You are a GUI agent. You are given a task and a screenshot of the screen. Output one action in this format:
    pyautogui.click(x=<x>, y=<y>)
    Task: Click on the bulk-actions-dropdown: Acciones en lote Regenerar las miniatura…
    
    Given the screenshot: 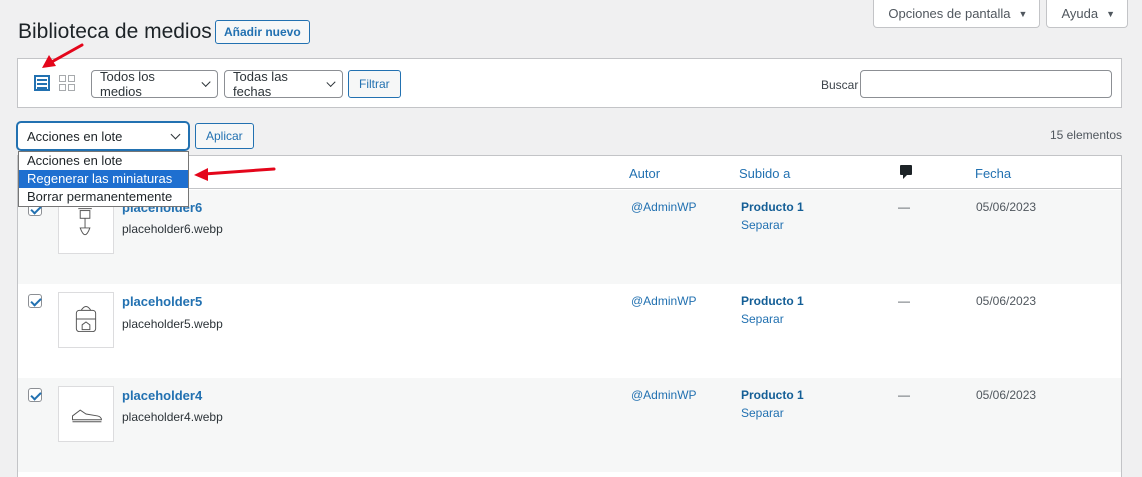 What is the action you would take?
    pyautogui.click(x=103, y=179)
    